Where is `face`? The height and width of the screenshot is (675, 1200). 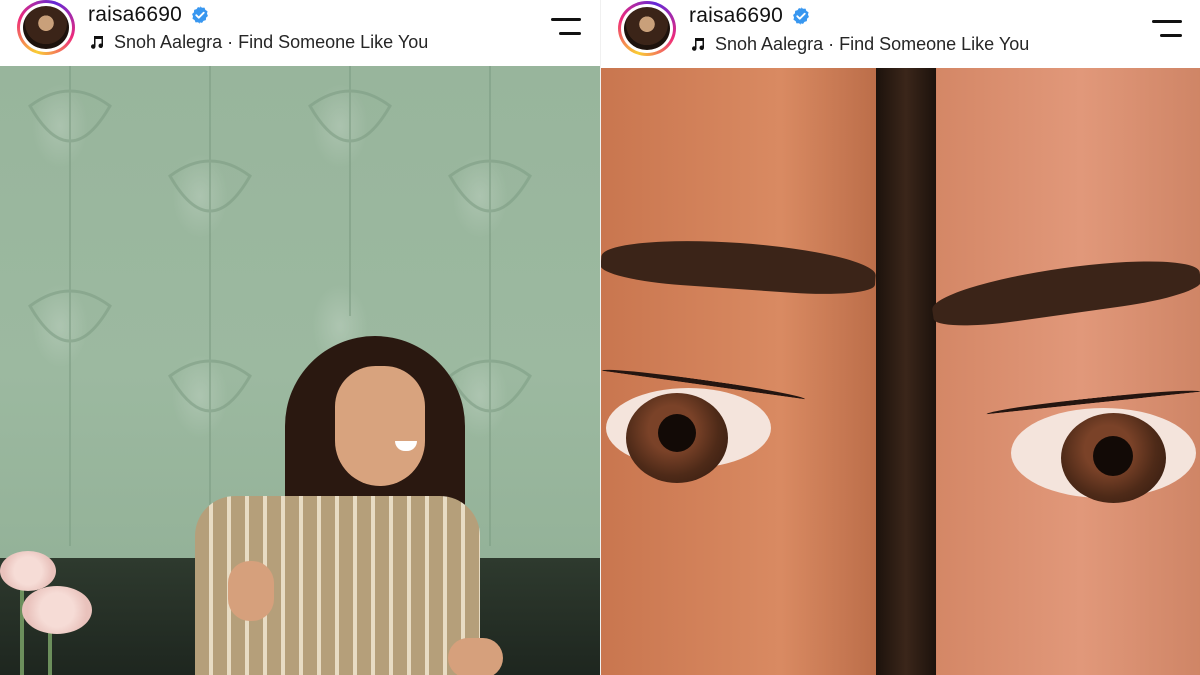 face is located at coordinates (380, 426).